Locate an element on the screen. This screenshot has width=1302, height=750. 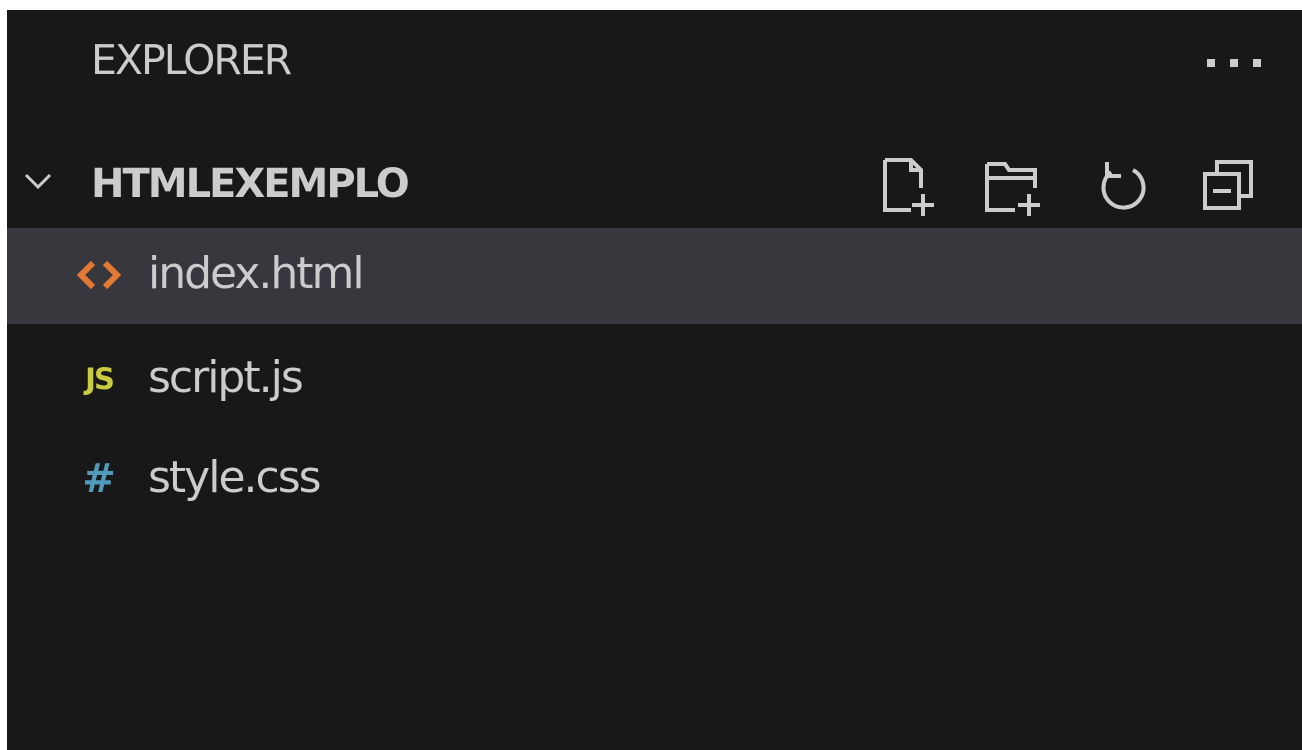
ellipsis-icon is located at coordinates (1211, 63).